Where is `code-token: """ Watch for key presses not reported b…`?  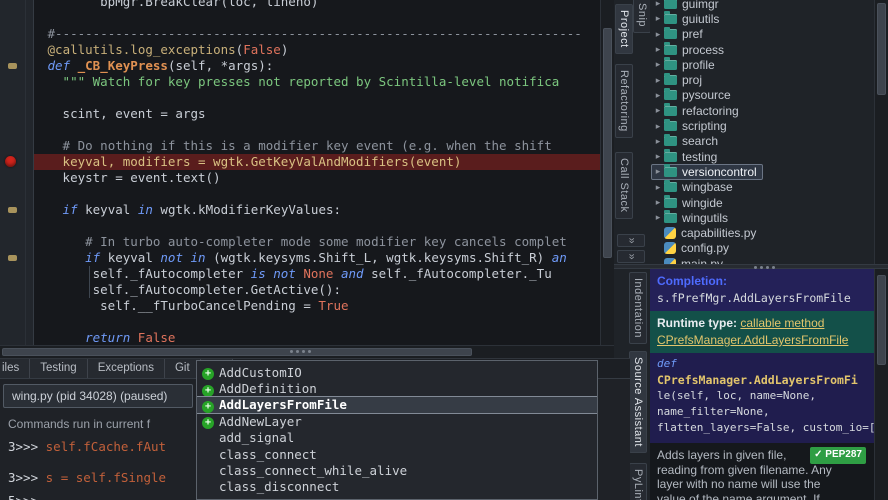 code-token: """ Watch for key presses not reported b… is located at coordinates (311, 81).